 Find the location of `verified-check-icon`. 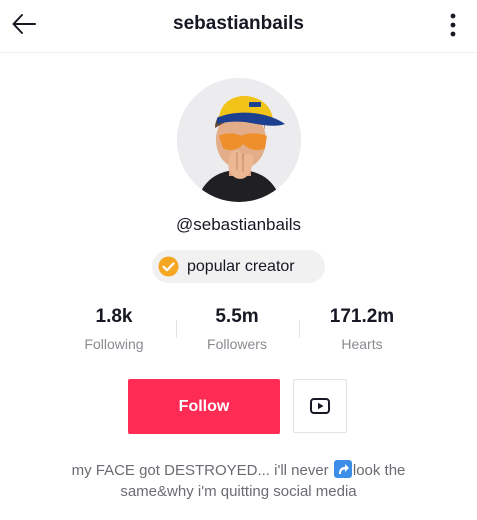

verified-check-icon is located at coordinates (168, 266).